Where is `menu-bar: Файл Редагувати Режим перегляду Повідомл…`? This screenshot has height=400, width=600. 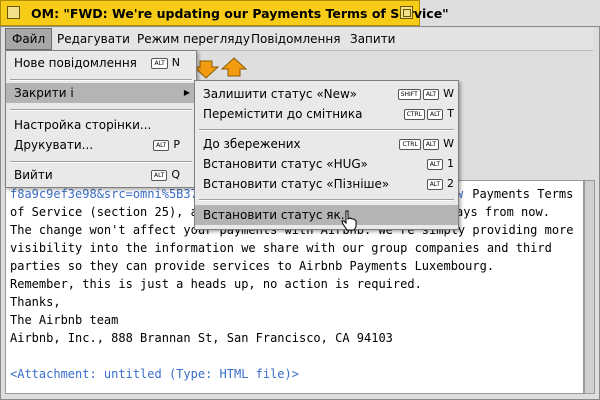 menu-bar: Файл Редагувати Режим перегляду Повідомл… is located at coordinates (299, 39).